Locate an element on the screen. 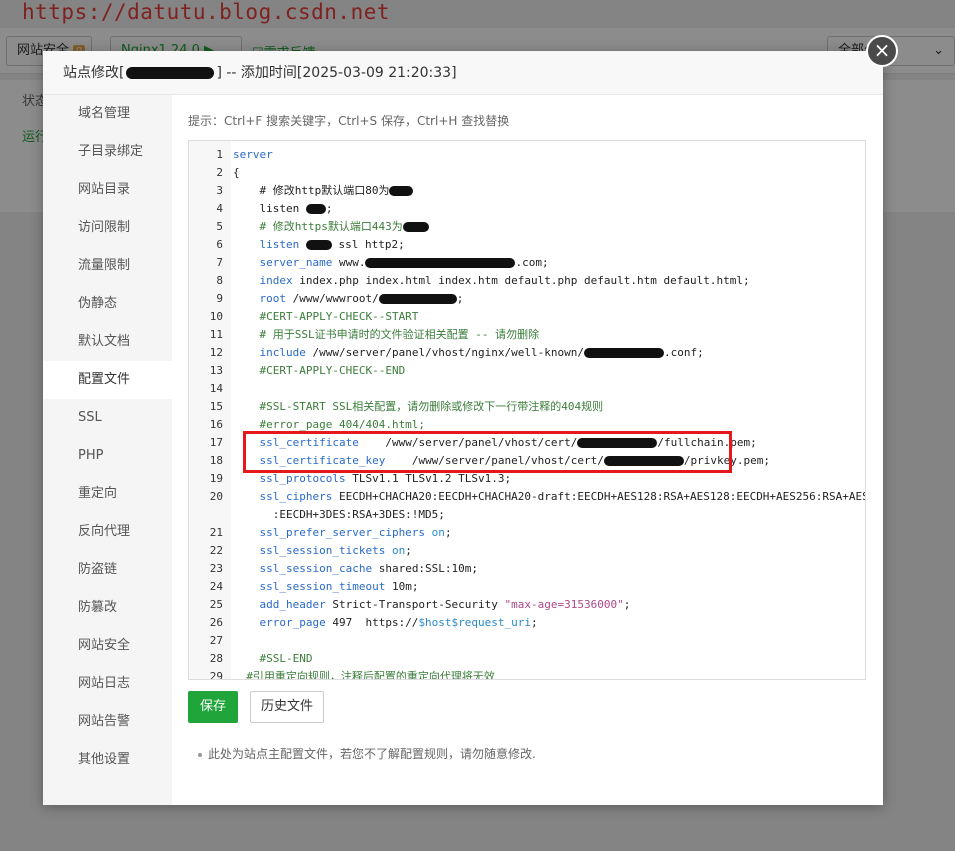 Image resolution: width=955 pixels, height=851 pixels. modal-title-prefix: 站点修改[ is located at coordinates (94, 73).